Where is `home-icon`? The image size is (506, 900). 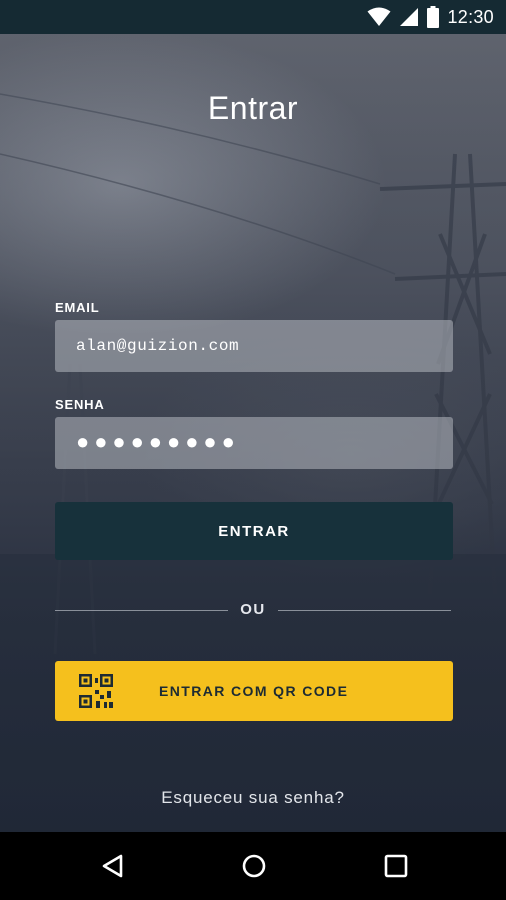
home-icon is located at coordinates (254, 866).